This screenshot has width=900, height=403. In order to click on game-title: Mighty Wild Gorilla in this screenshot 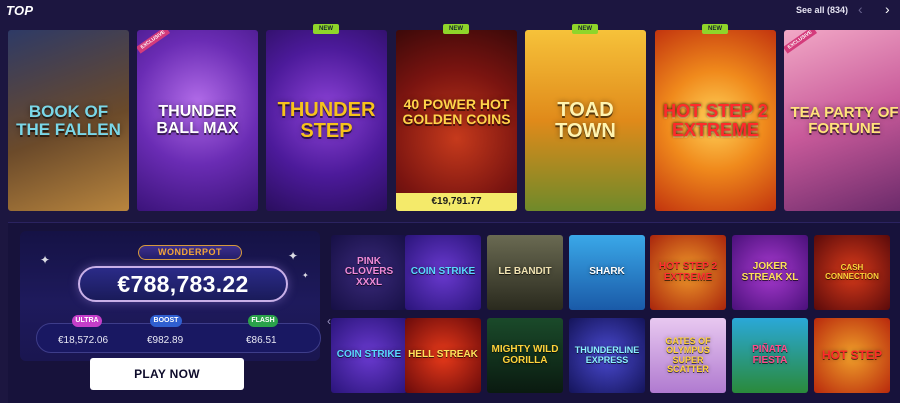, I will do `click(525, 355)`.